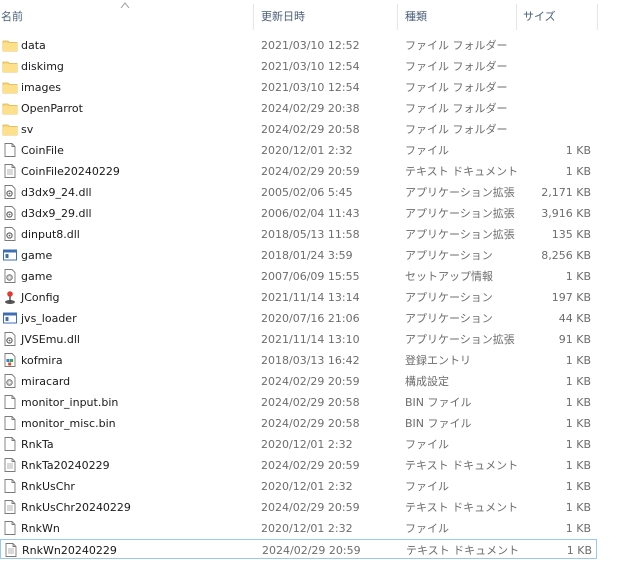 This screenshot has height=576, width=627. Describe the element at coordinates (125, 5) in the screenshot. I see `sort-ascending-icon` at that location.